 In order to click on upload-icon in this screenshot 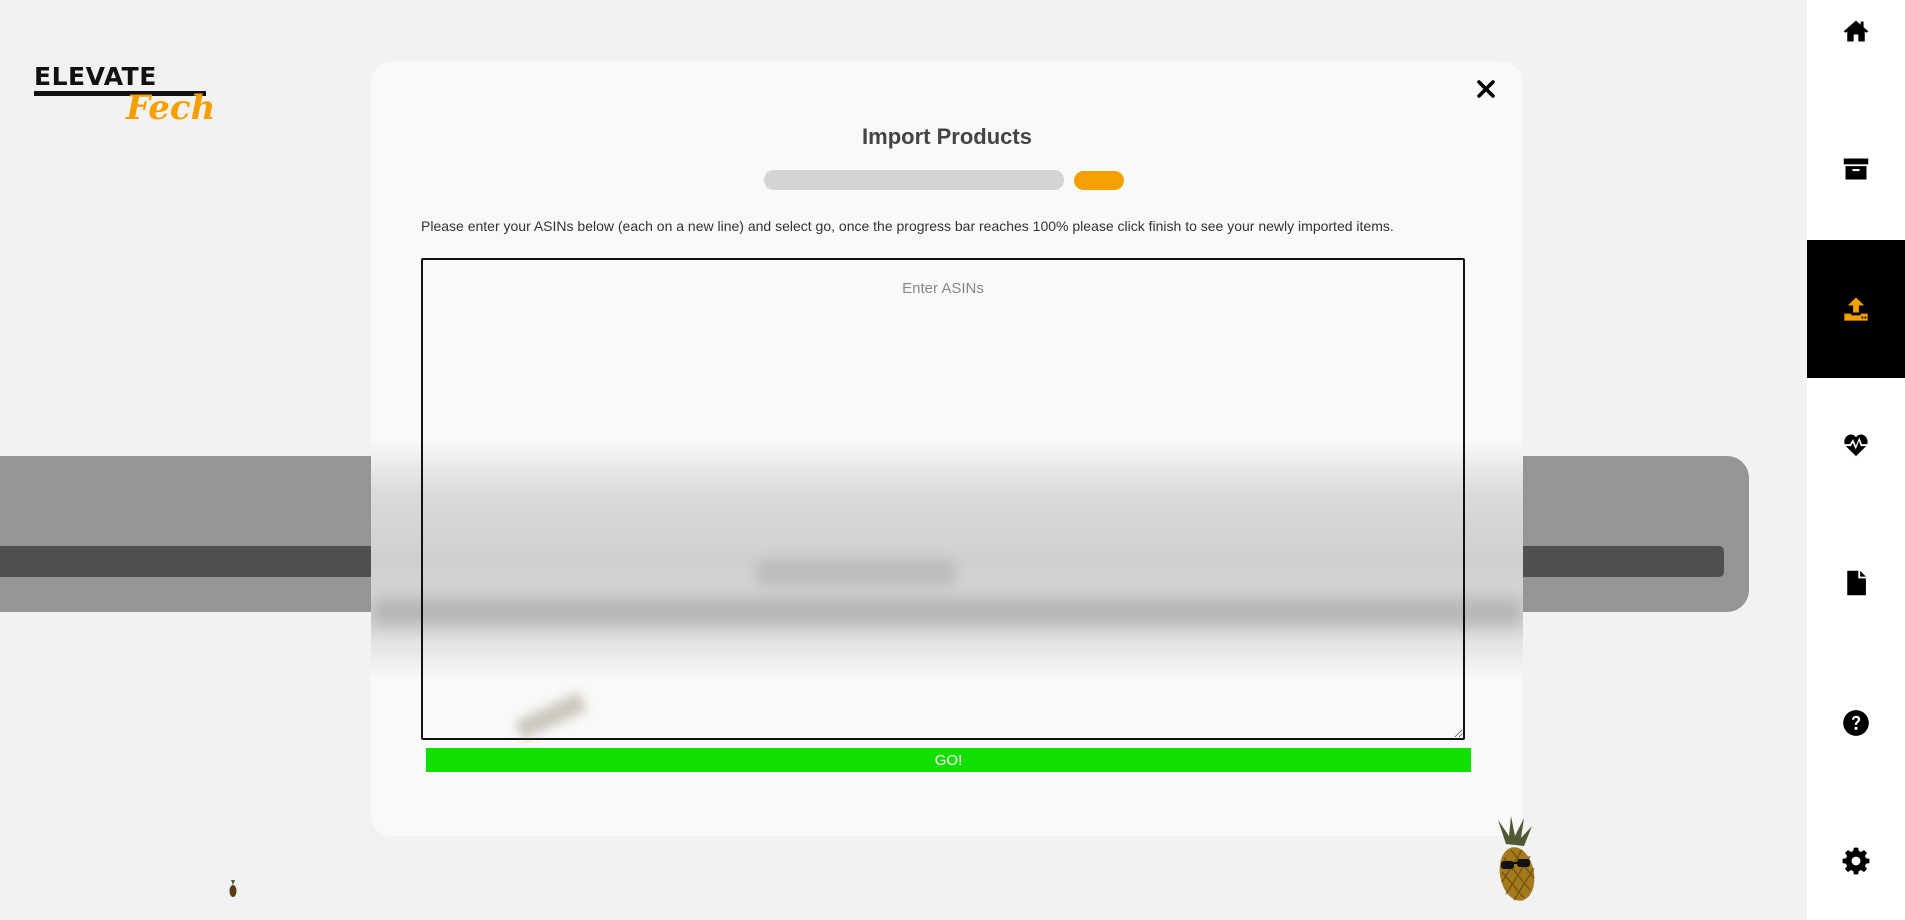, I will do `click(1856, 309)`.